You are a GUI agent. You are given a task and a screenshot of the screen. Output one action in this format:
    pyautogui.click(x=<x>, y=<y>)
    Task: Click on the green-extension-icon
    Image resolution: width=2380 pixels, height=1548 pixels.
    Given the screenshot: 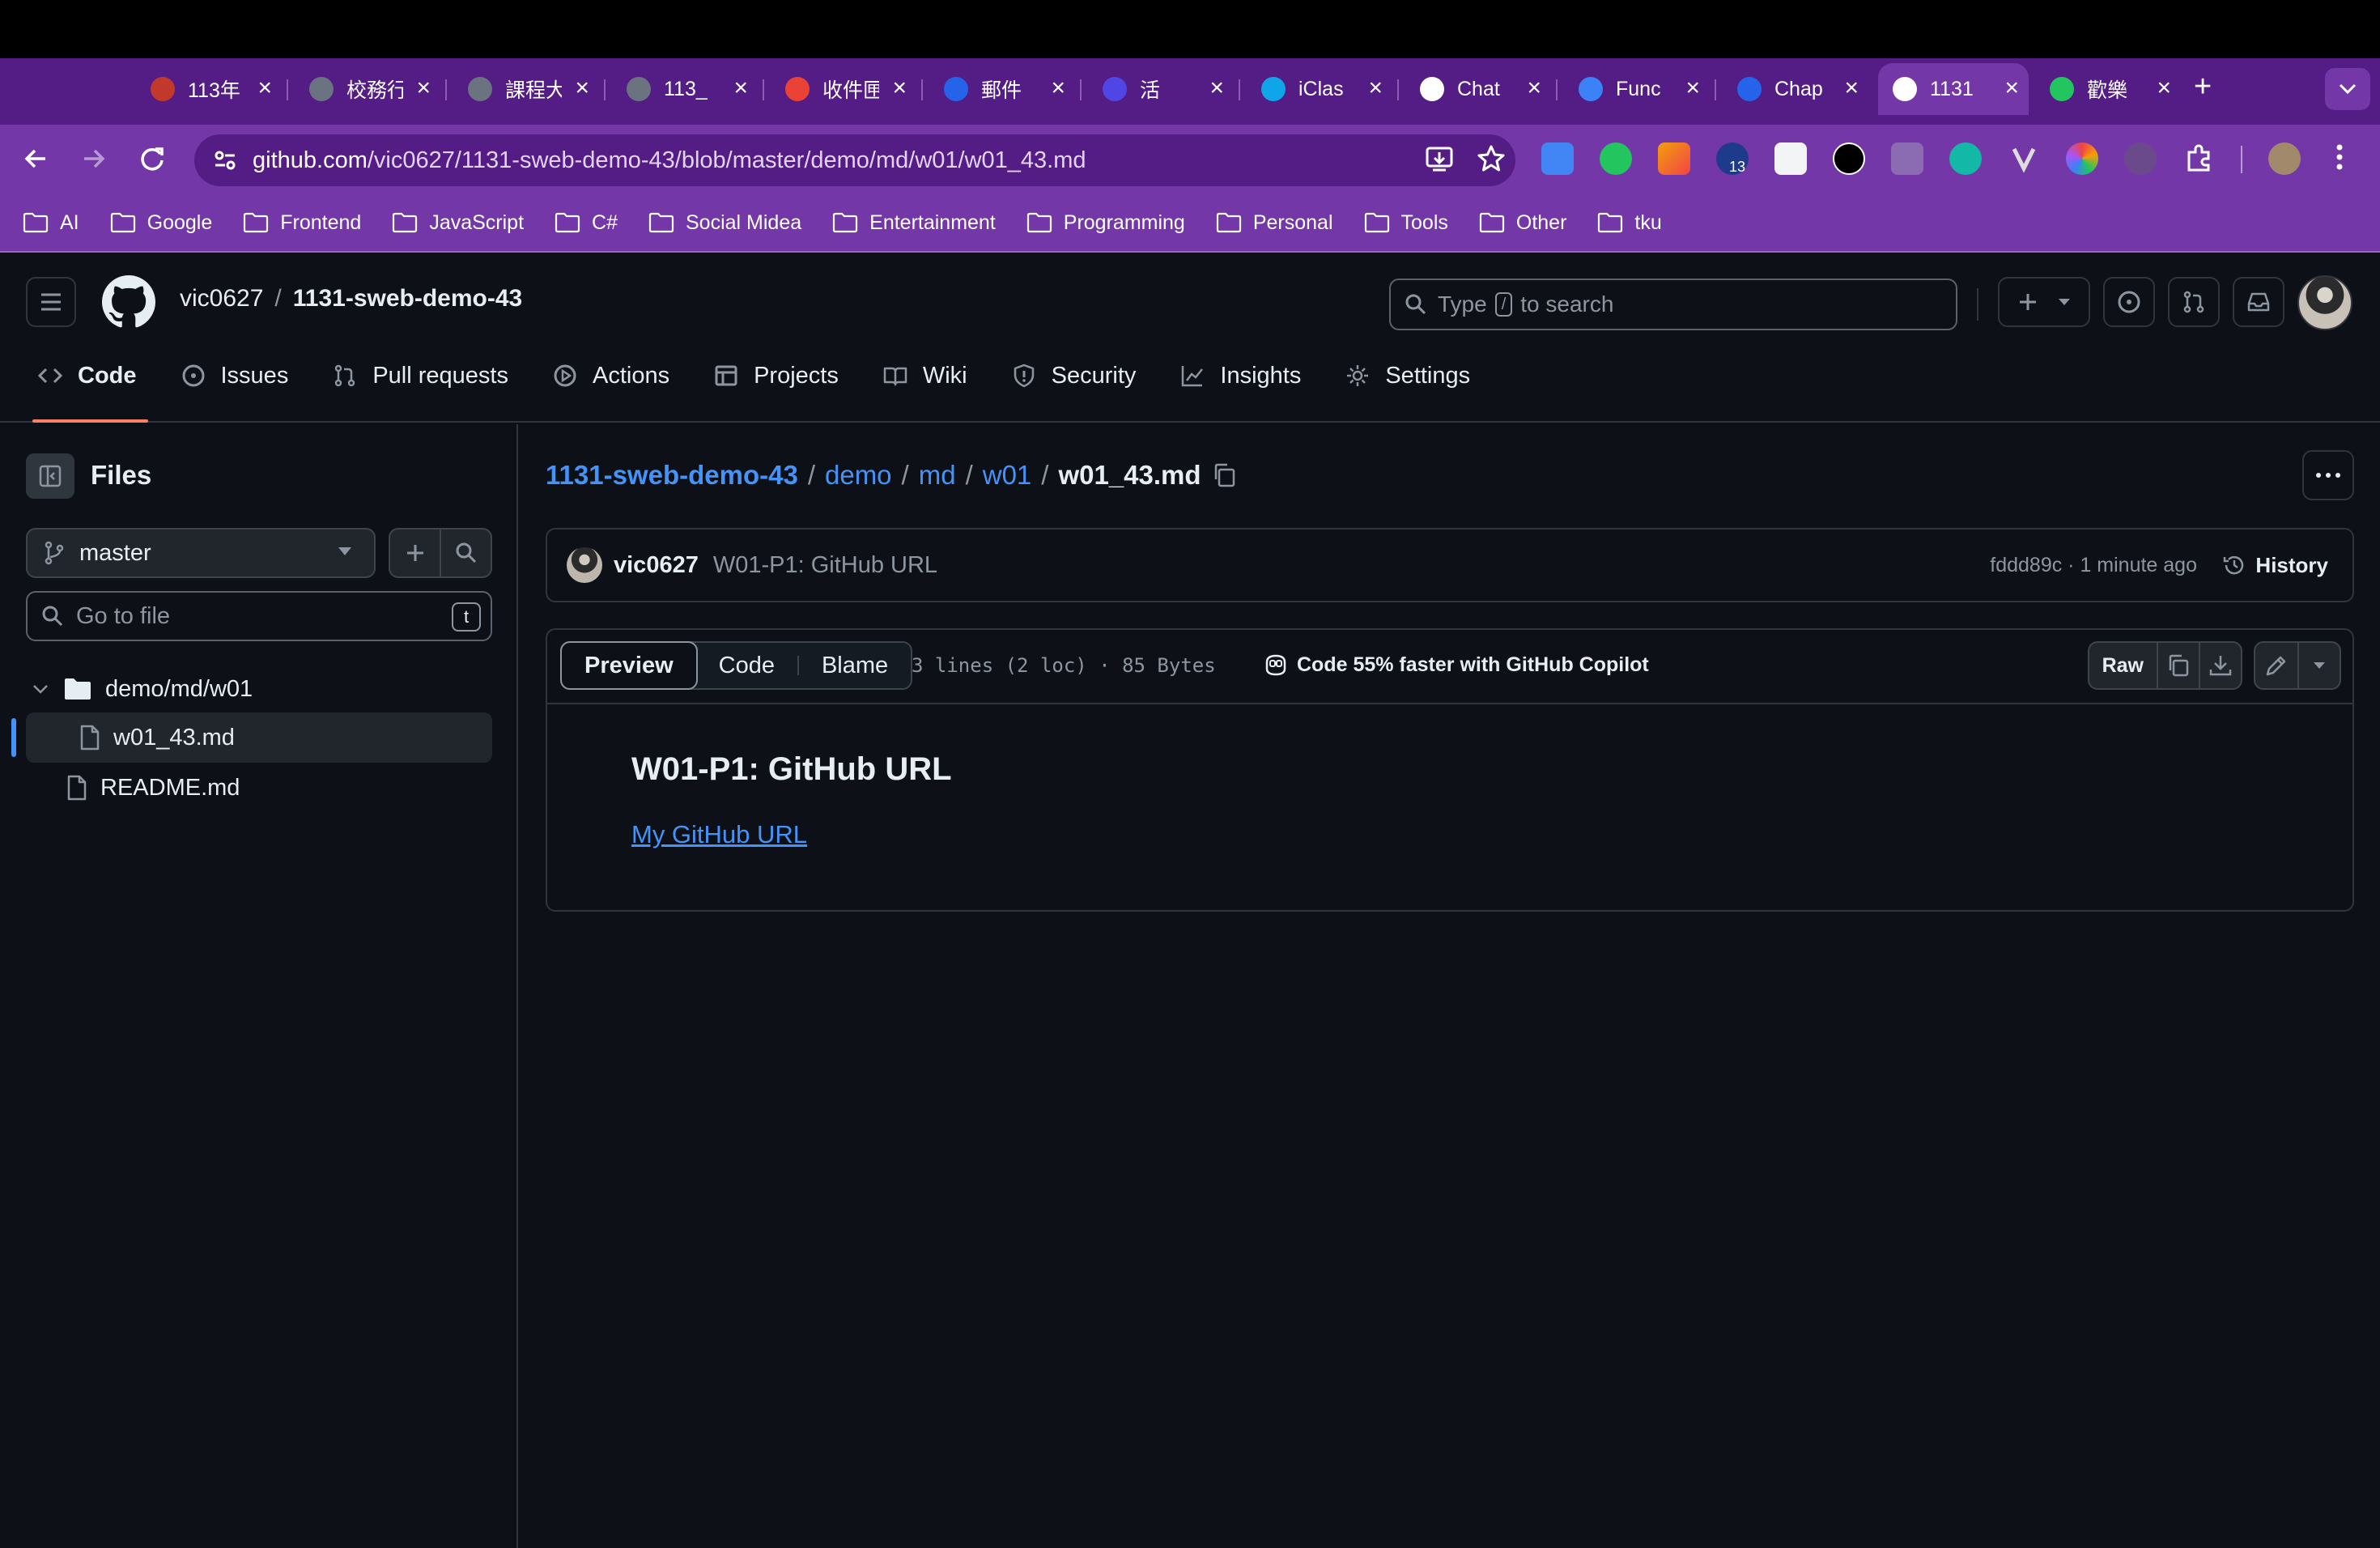 What is the action you would take?
    pyautogui.click(x=1616, y=158)
    